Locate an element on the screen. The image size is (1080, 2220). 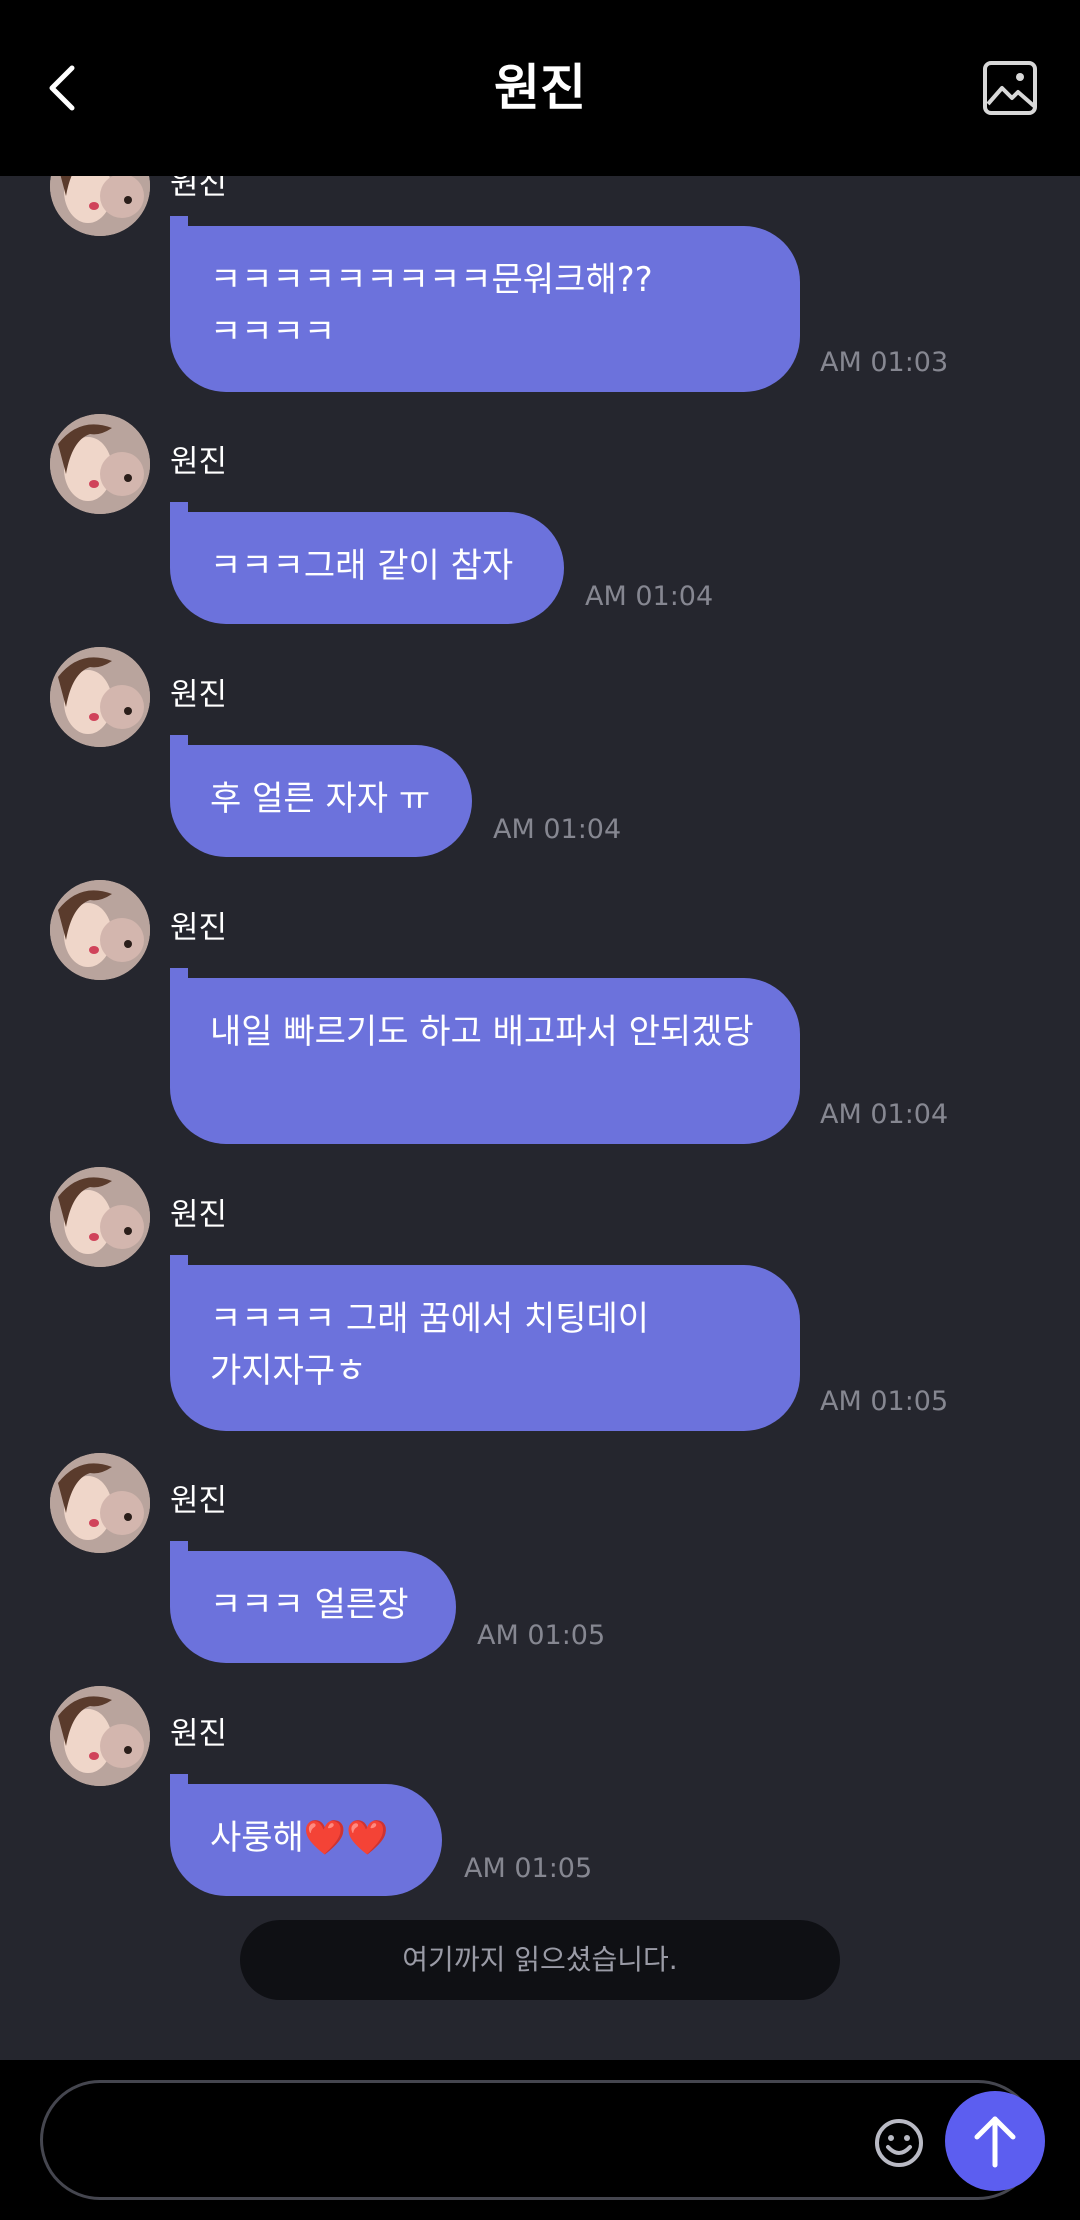
emoji-button is located at coordinates (899, 2143).